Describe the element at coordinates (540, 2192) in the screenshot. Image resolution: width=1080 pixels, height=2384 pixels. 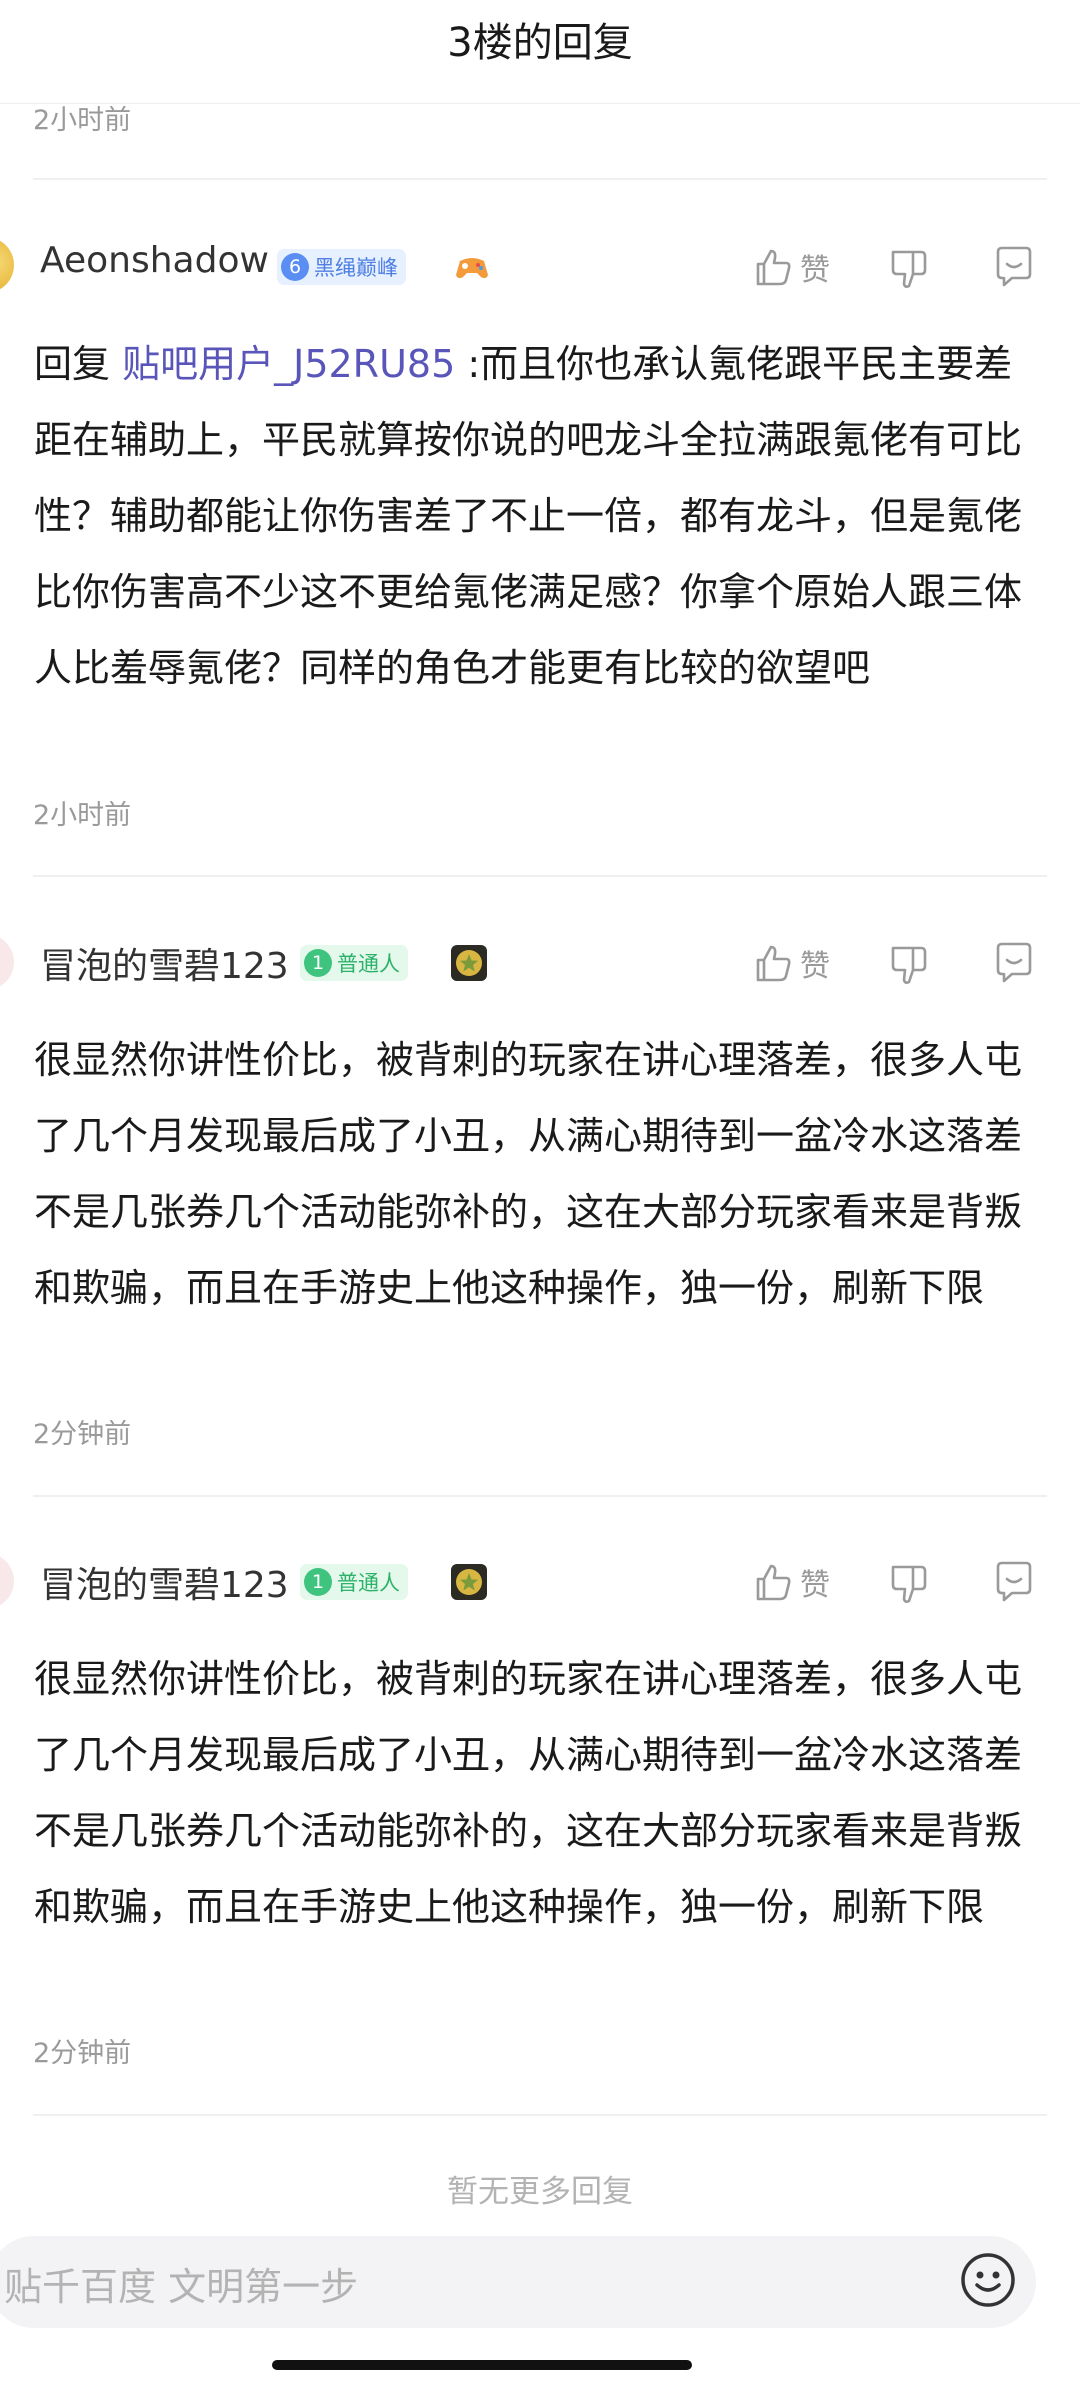
I see `no-more-replies-text: 暂无更多回复` at that location.